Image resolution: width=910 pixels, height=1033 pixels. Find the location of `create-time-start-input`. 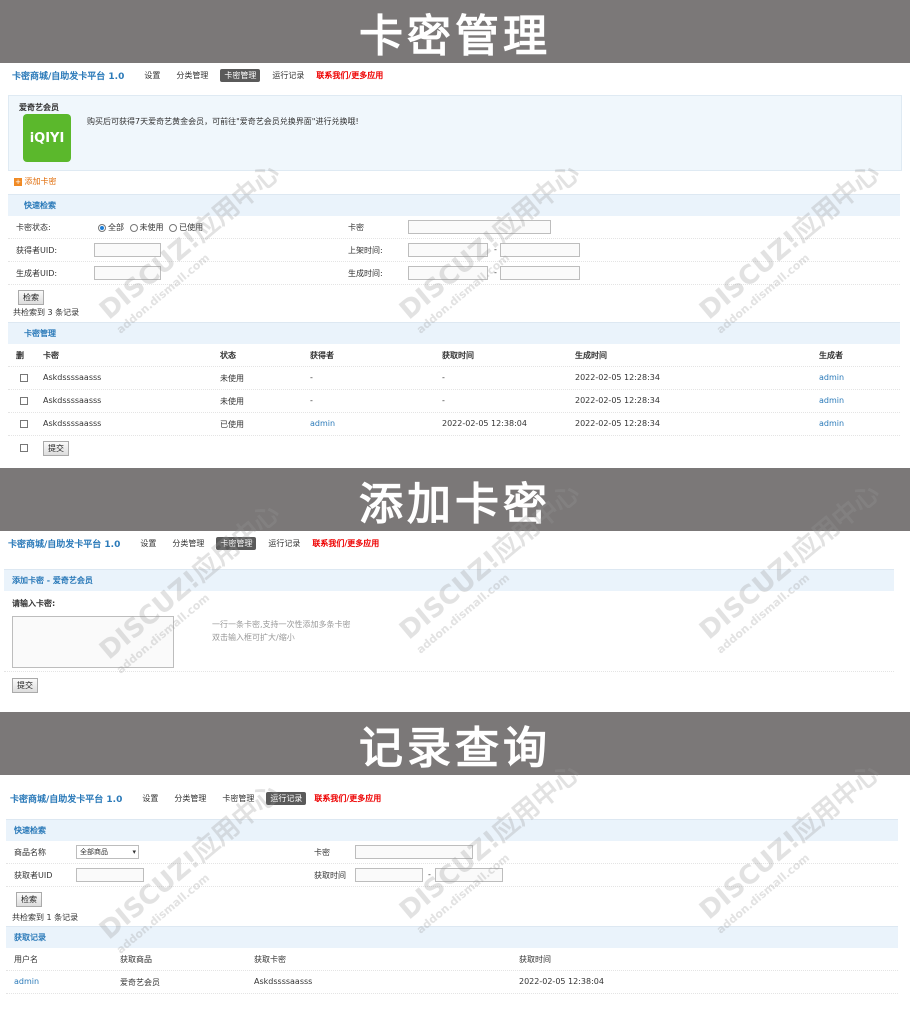

create-time-start-input is located at coordinates (448, 273).